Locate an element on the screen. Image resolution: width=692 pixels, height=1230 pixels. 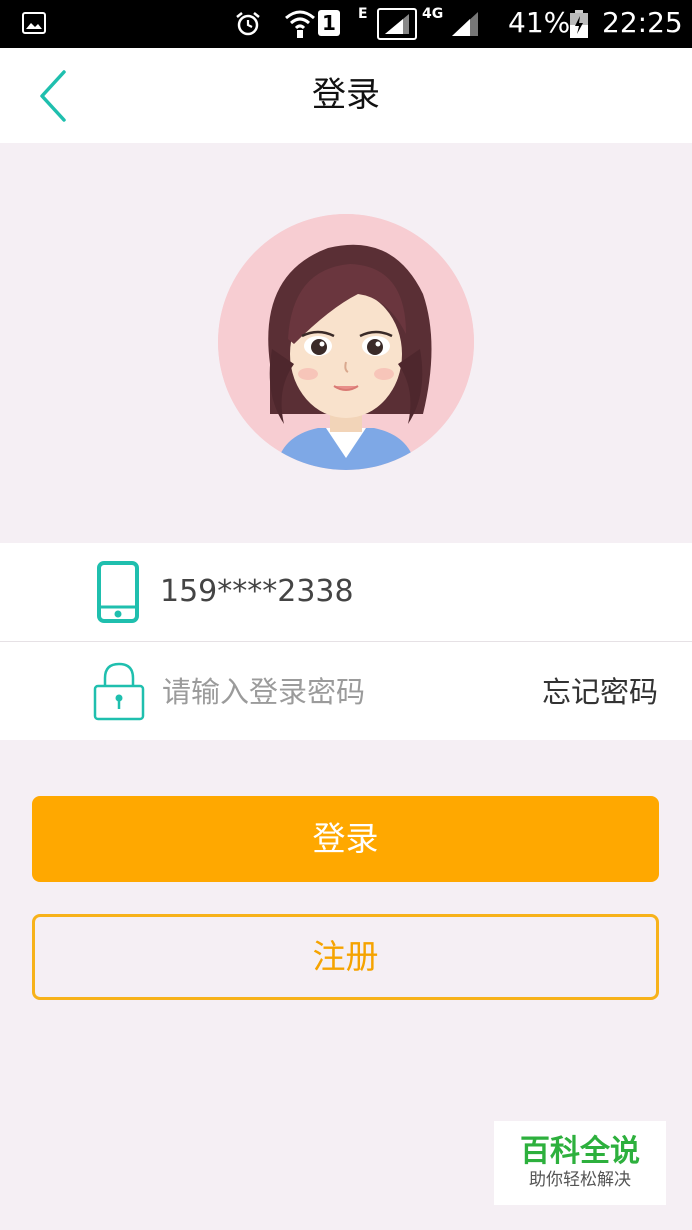
watermark-subtitle: 助你轻松解决 is located at coordinates (580, 1180).